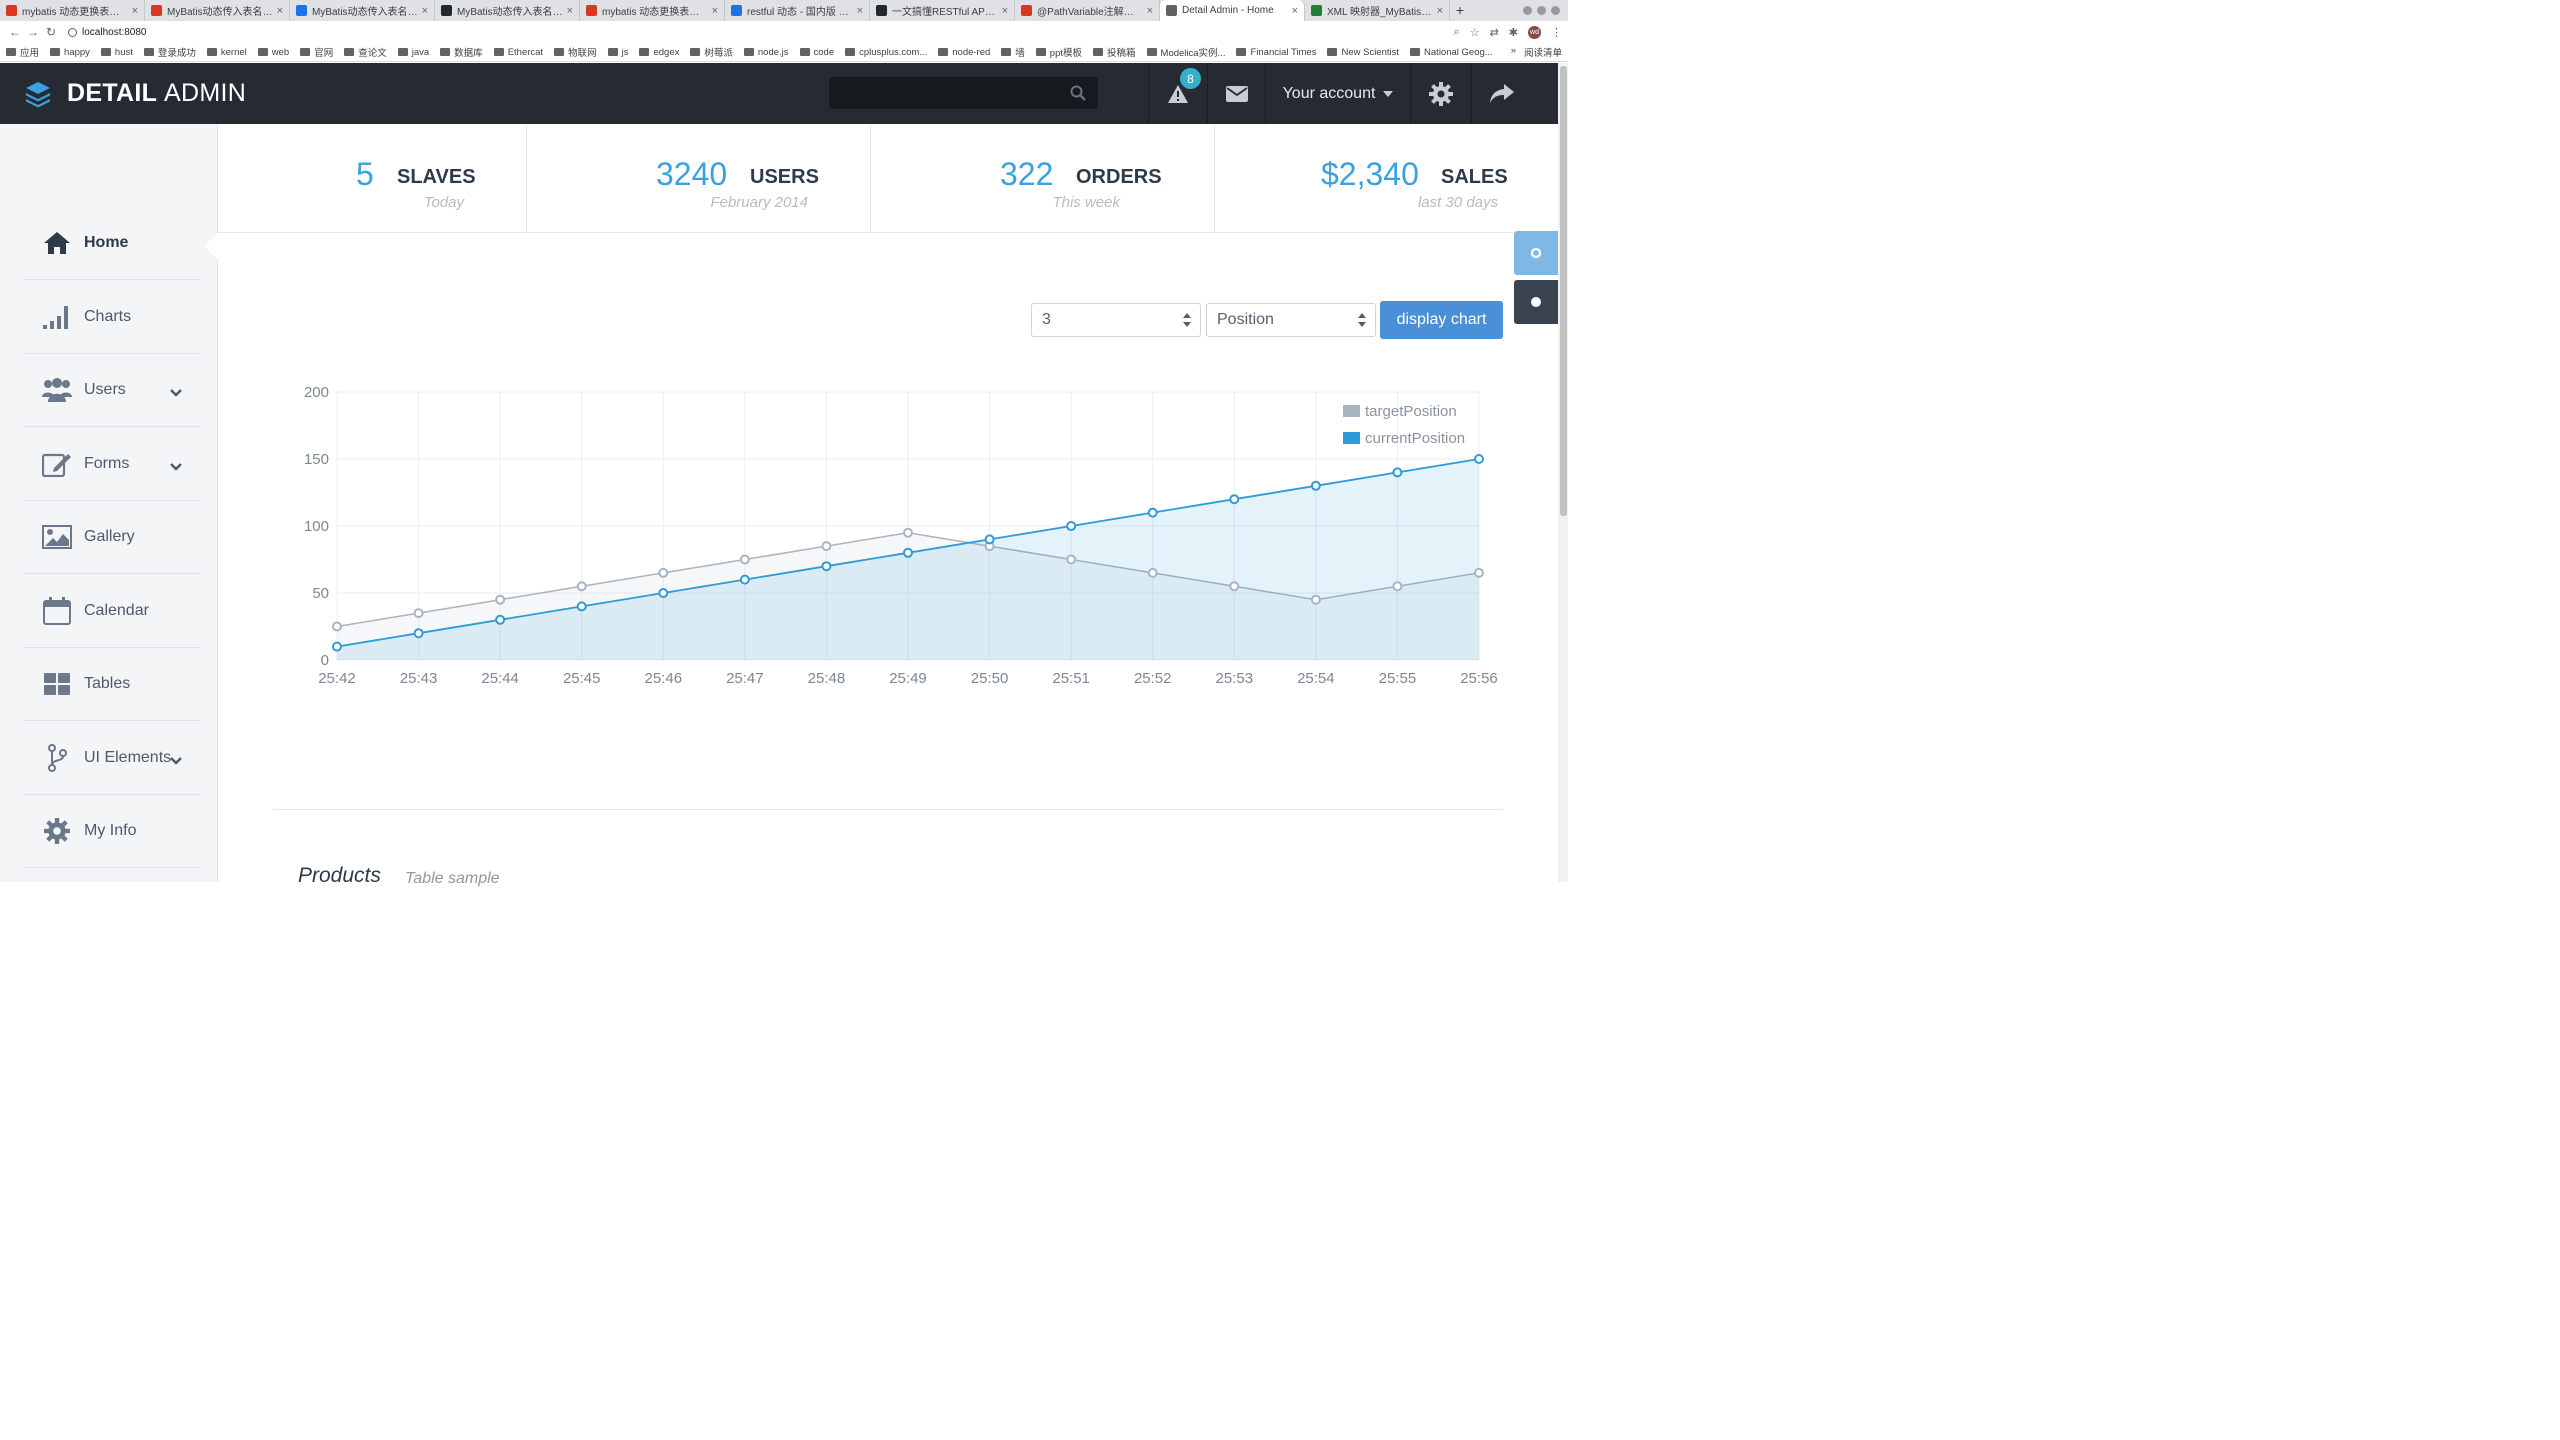 The image size is (2560, 1440). What do you see at coordinates (816, 52) in the screenshot?
I see `bookmark-item: code` at bounding box center [816, 52].